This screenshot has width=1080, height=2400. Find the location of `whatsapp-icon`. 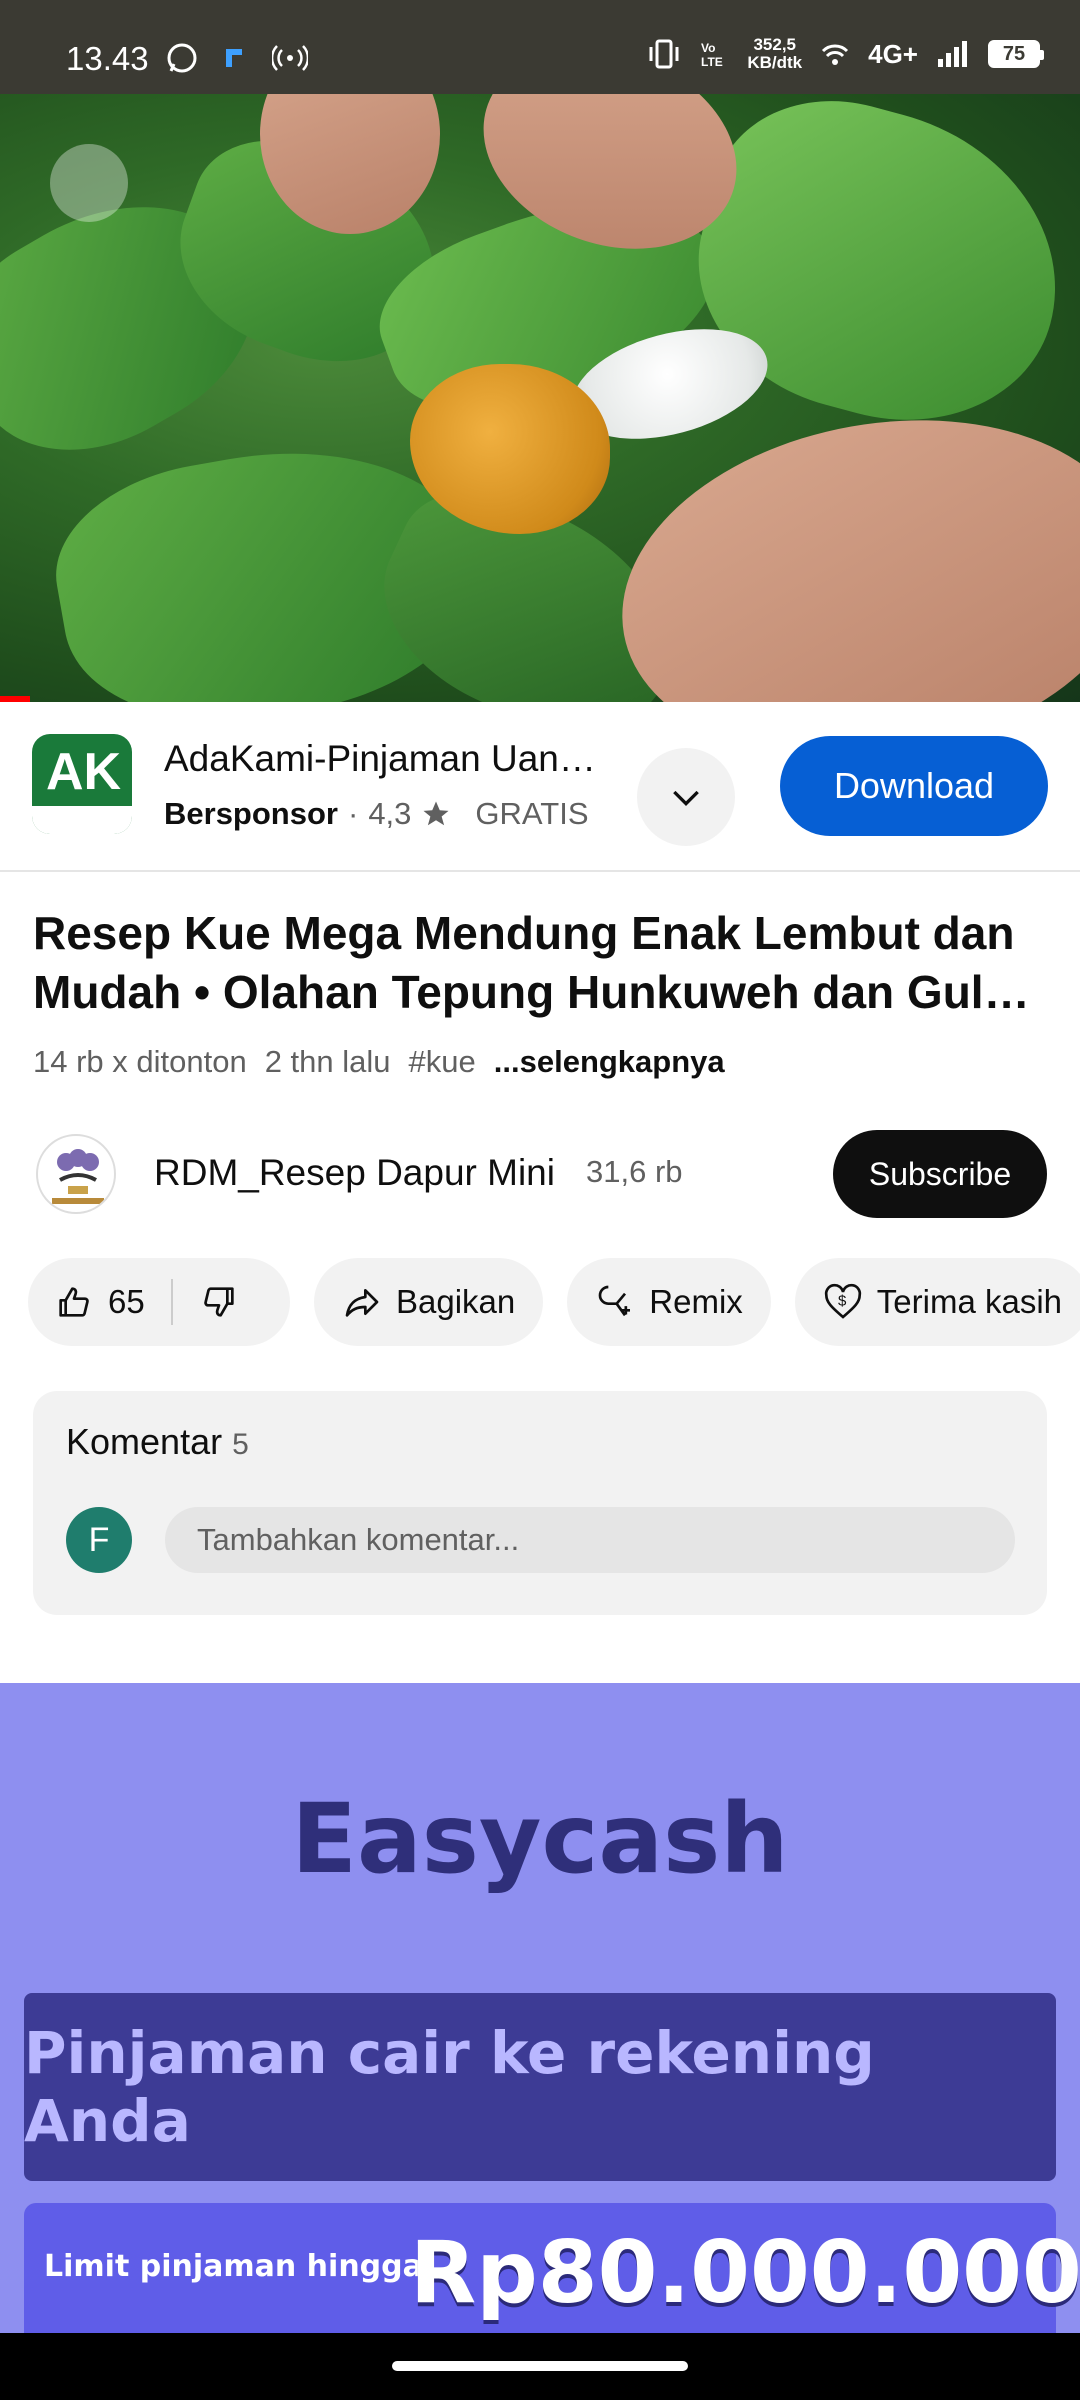

whatsapp-icon is located at coordinates (182, 58).